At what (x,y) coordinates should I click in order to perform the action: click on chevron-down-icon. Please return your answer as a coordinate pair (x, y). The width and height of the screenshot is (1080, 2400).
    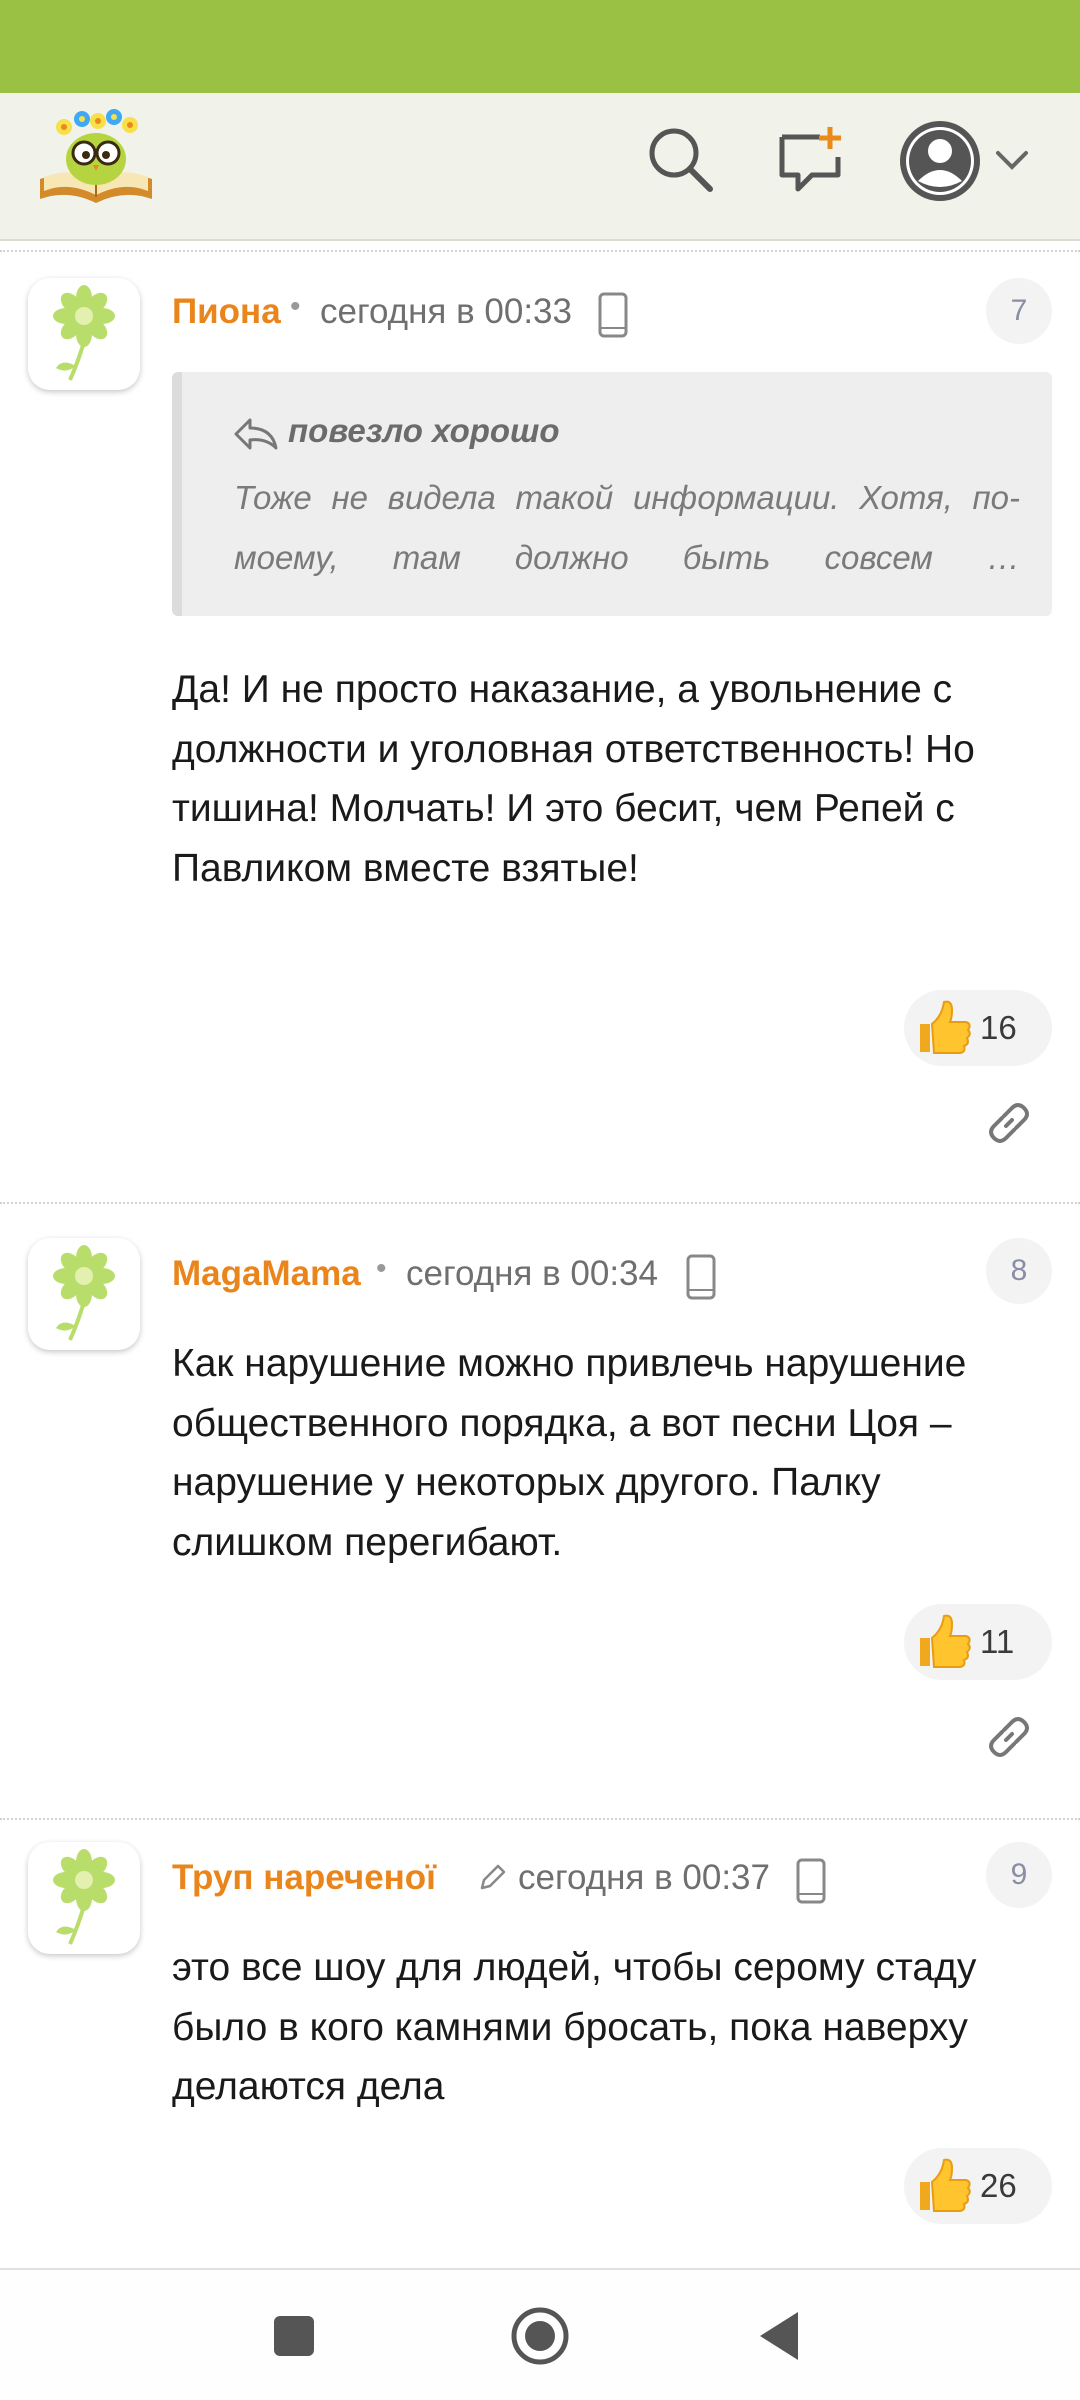
    Looking at the image, I should click on (1012, 160).